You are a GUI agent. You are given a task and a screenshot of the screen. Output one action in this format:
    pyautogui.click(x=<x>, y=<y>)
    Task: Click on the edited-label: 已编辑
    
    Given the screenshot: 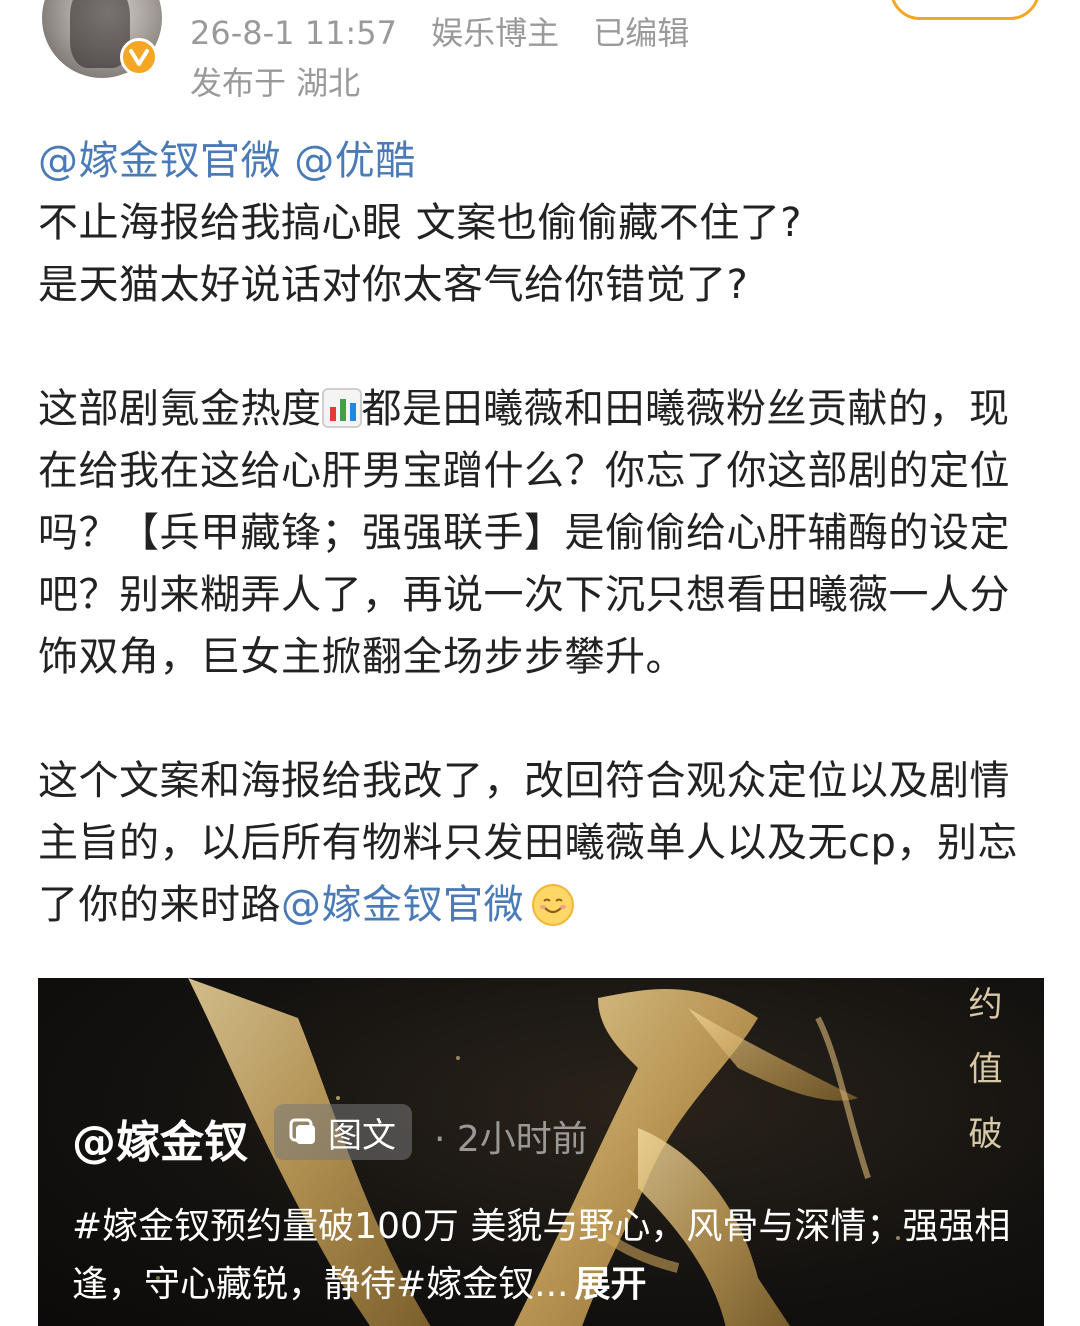 What is the action you would take?
    pyautogui.click(x=641, y=33)
    